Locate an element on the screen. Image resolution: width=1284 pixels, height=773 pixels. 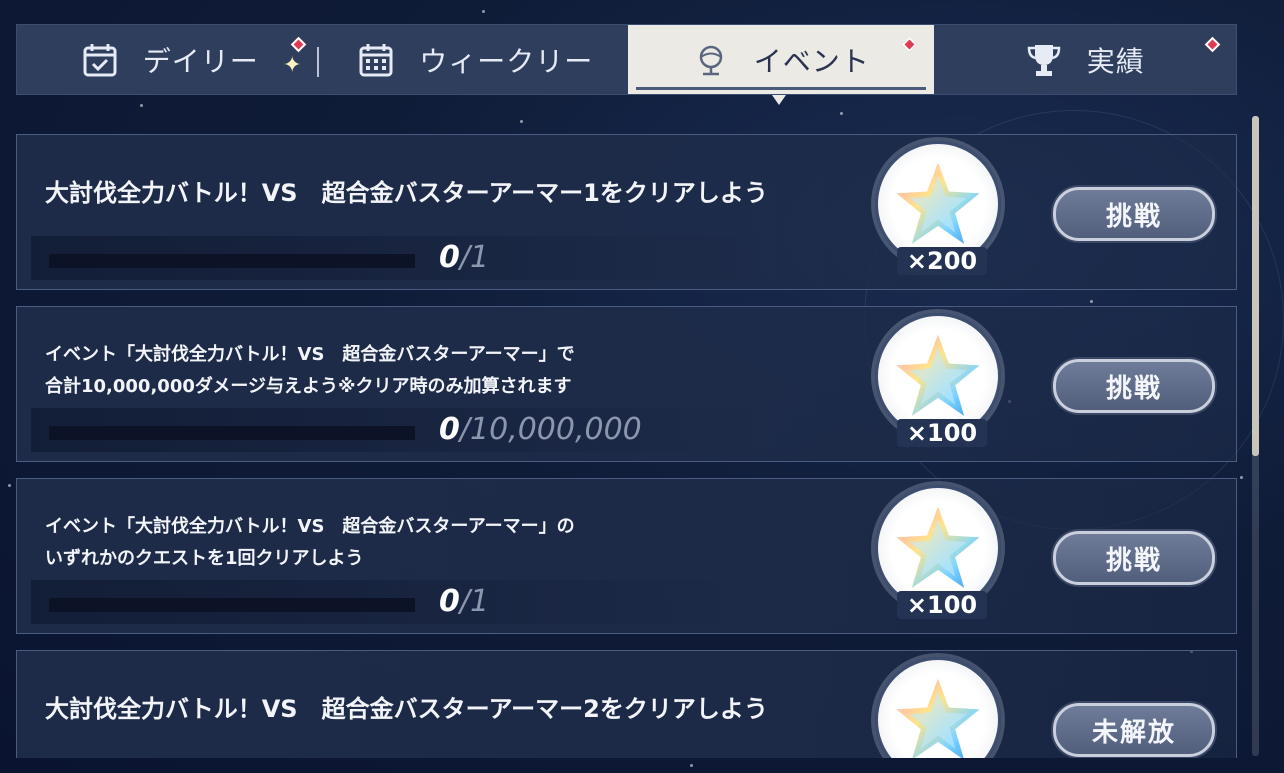
tab-weekly-label: ウィークリー is located at coordinates (506, 61).